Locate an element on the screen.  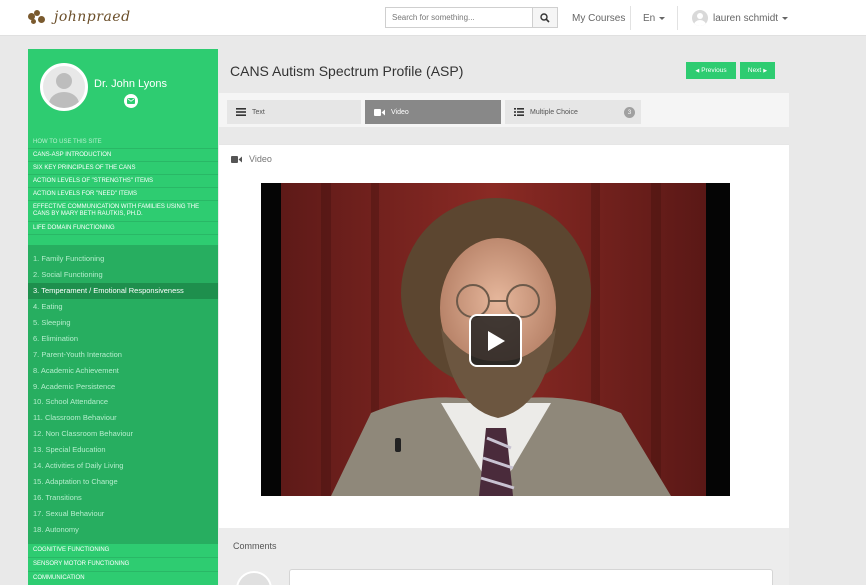
sidebar-lesson-item: 4. Eating is located at coordinates (123, 307).